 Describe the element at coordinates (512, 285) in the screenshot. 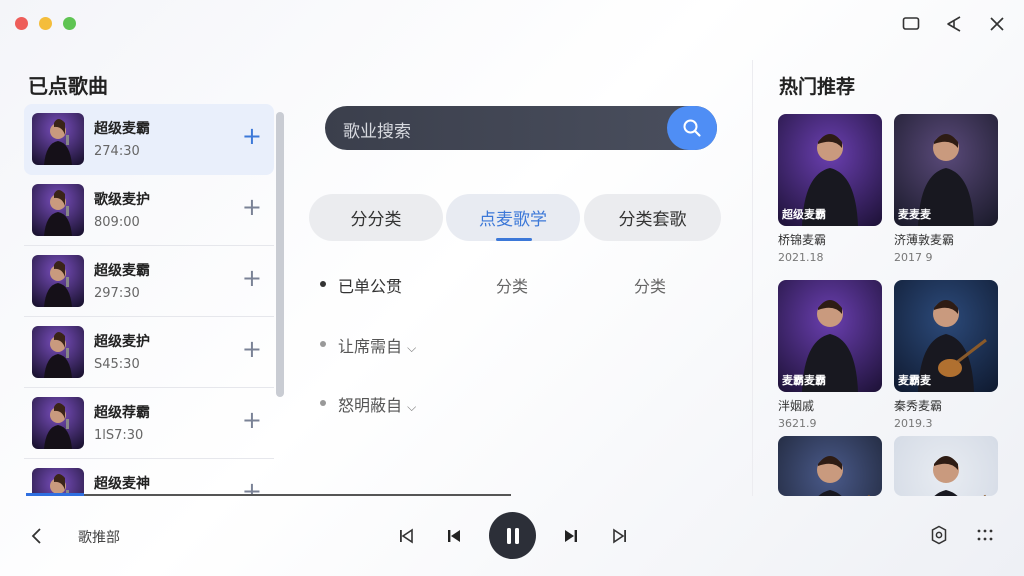

I see `option-category-1: 分类` at that location.